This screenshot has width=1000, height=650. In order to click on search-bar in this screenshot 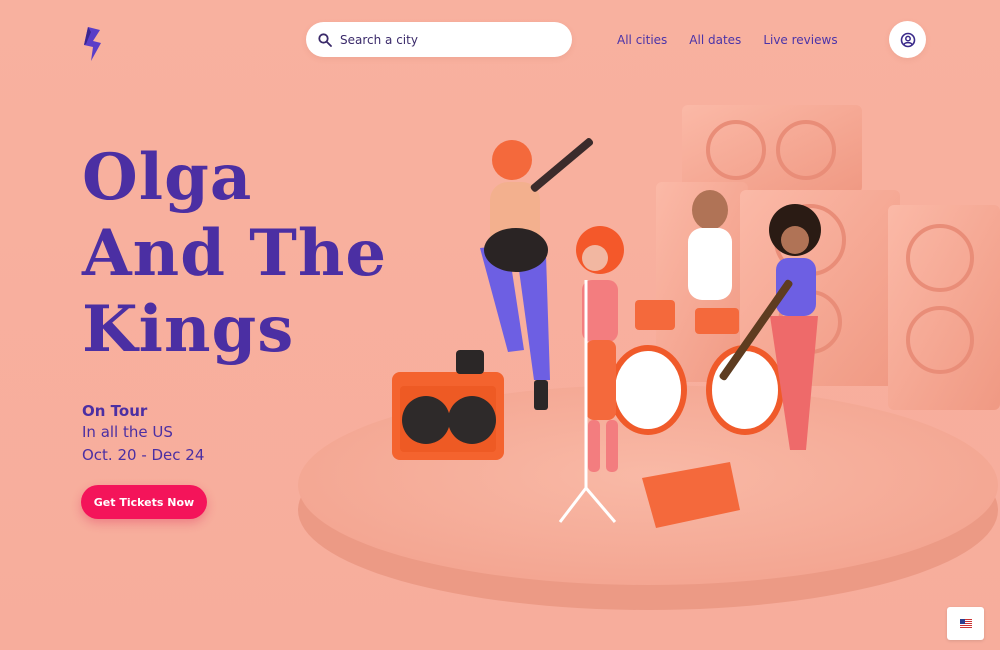, I will do `click(439, 39)`.